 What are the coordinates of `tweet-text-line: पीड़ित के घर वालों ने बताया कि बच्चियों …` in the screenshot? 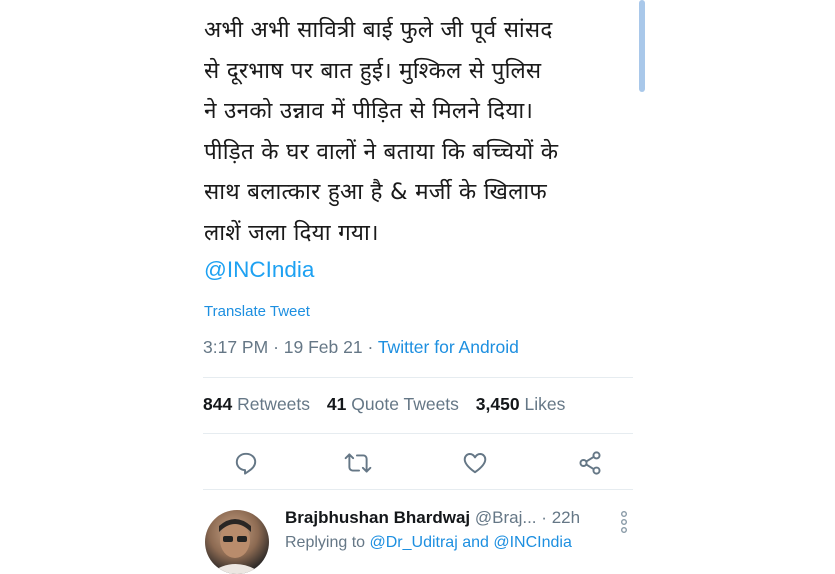 It's located at (381, 151).